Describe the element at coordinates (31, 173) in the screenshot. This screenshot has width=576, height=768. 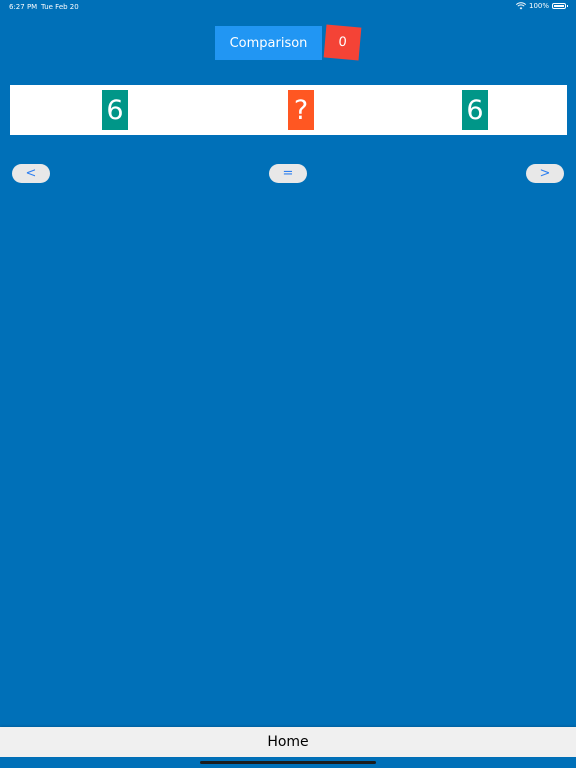
I see `less-than-button: <` at that location.